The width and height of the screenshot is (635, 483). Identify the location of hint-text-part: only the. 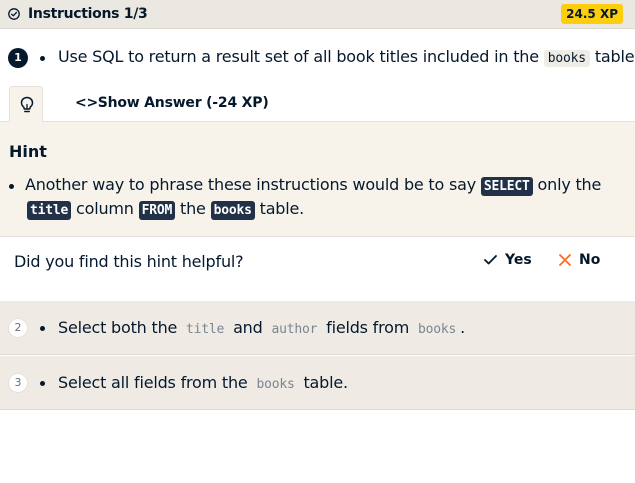
(569, 184).